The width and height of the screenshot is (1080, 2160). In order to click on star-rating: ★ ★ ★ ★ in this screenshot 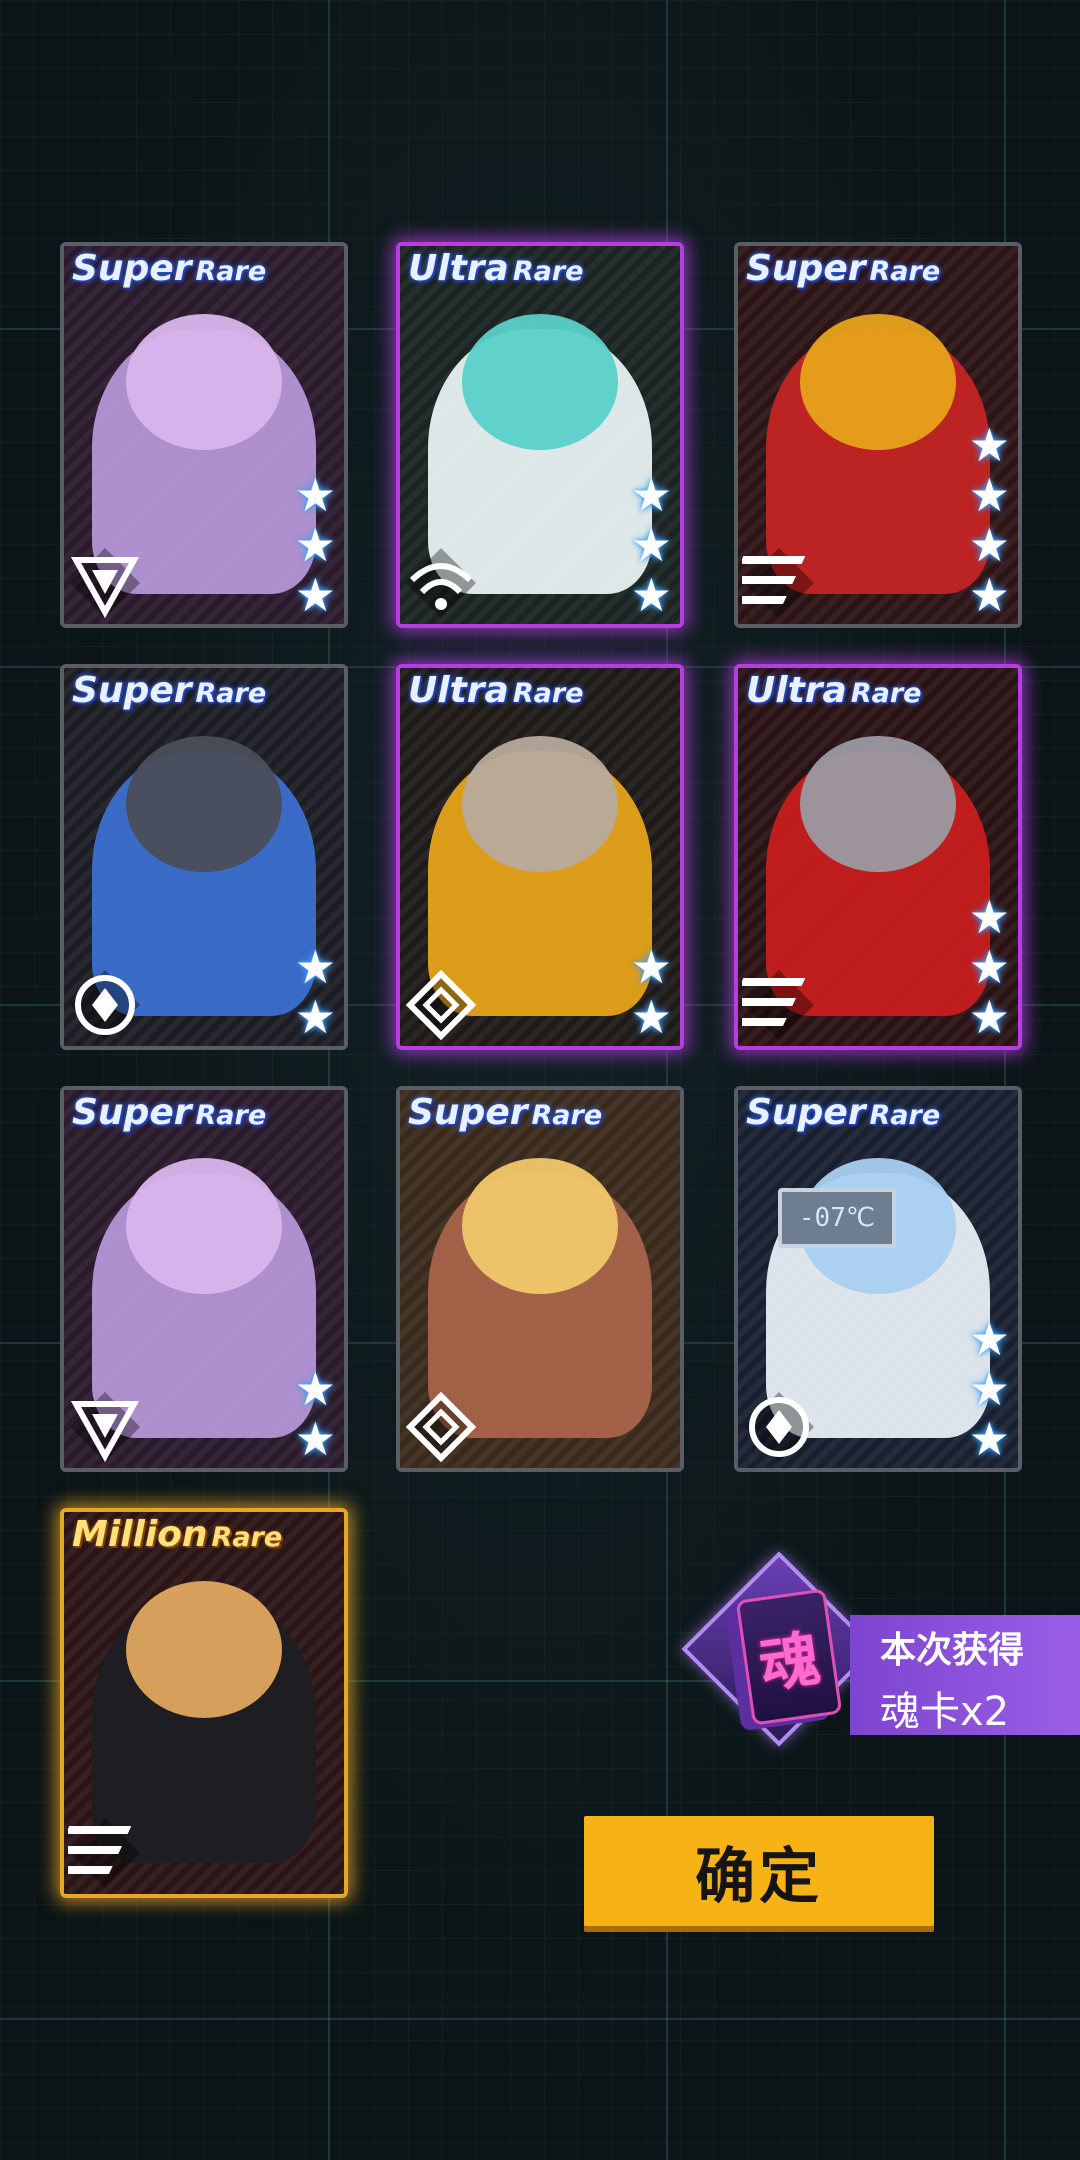, I will do `click(989, 520)`.